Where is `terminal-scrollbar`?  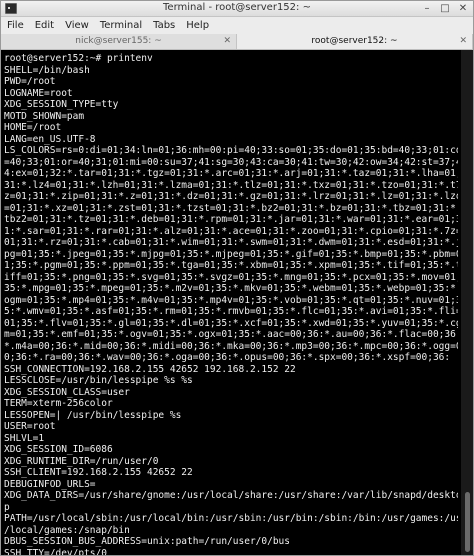 terminal-scrollbar is located at coordinates (467, 302).